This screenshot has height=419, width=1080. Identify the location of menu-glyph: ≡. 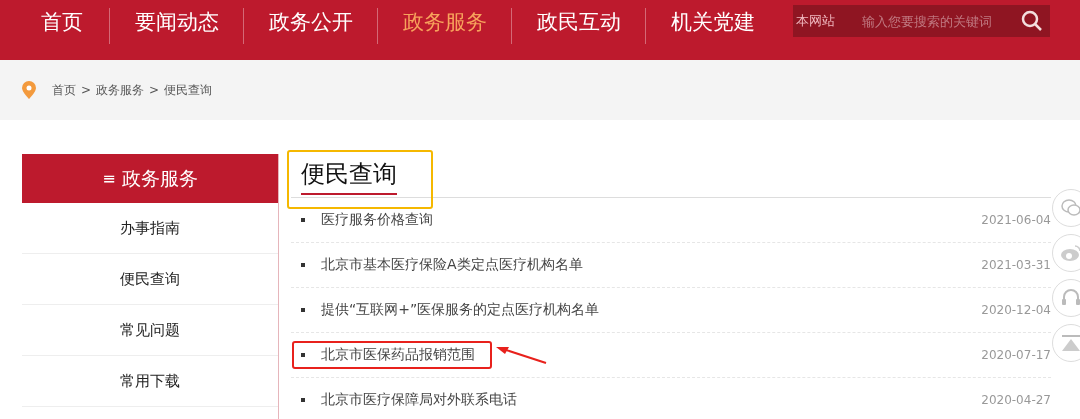
(109, 178).